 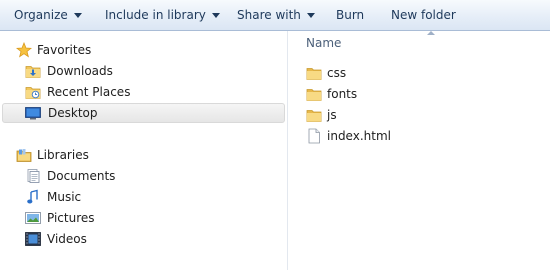 What do you see at coordinates (144, 50) in the screenshot?
I see `nav-favorites: Favorites` at bounding box center [144, 50].